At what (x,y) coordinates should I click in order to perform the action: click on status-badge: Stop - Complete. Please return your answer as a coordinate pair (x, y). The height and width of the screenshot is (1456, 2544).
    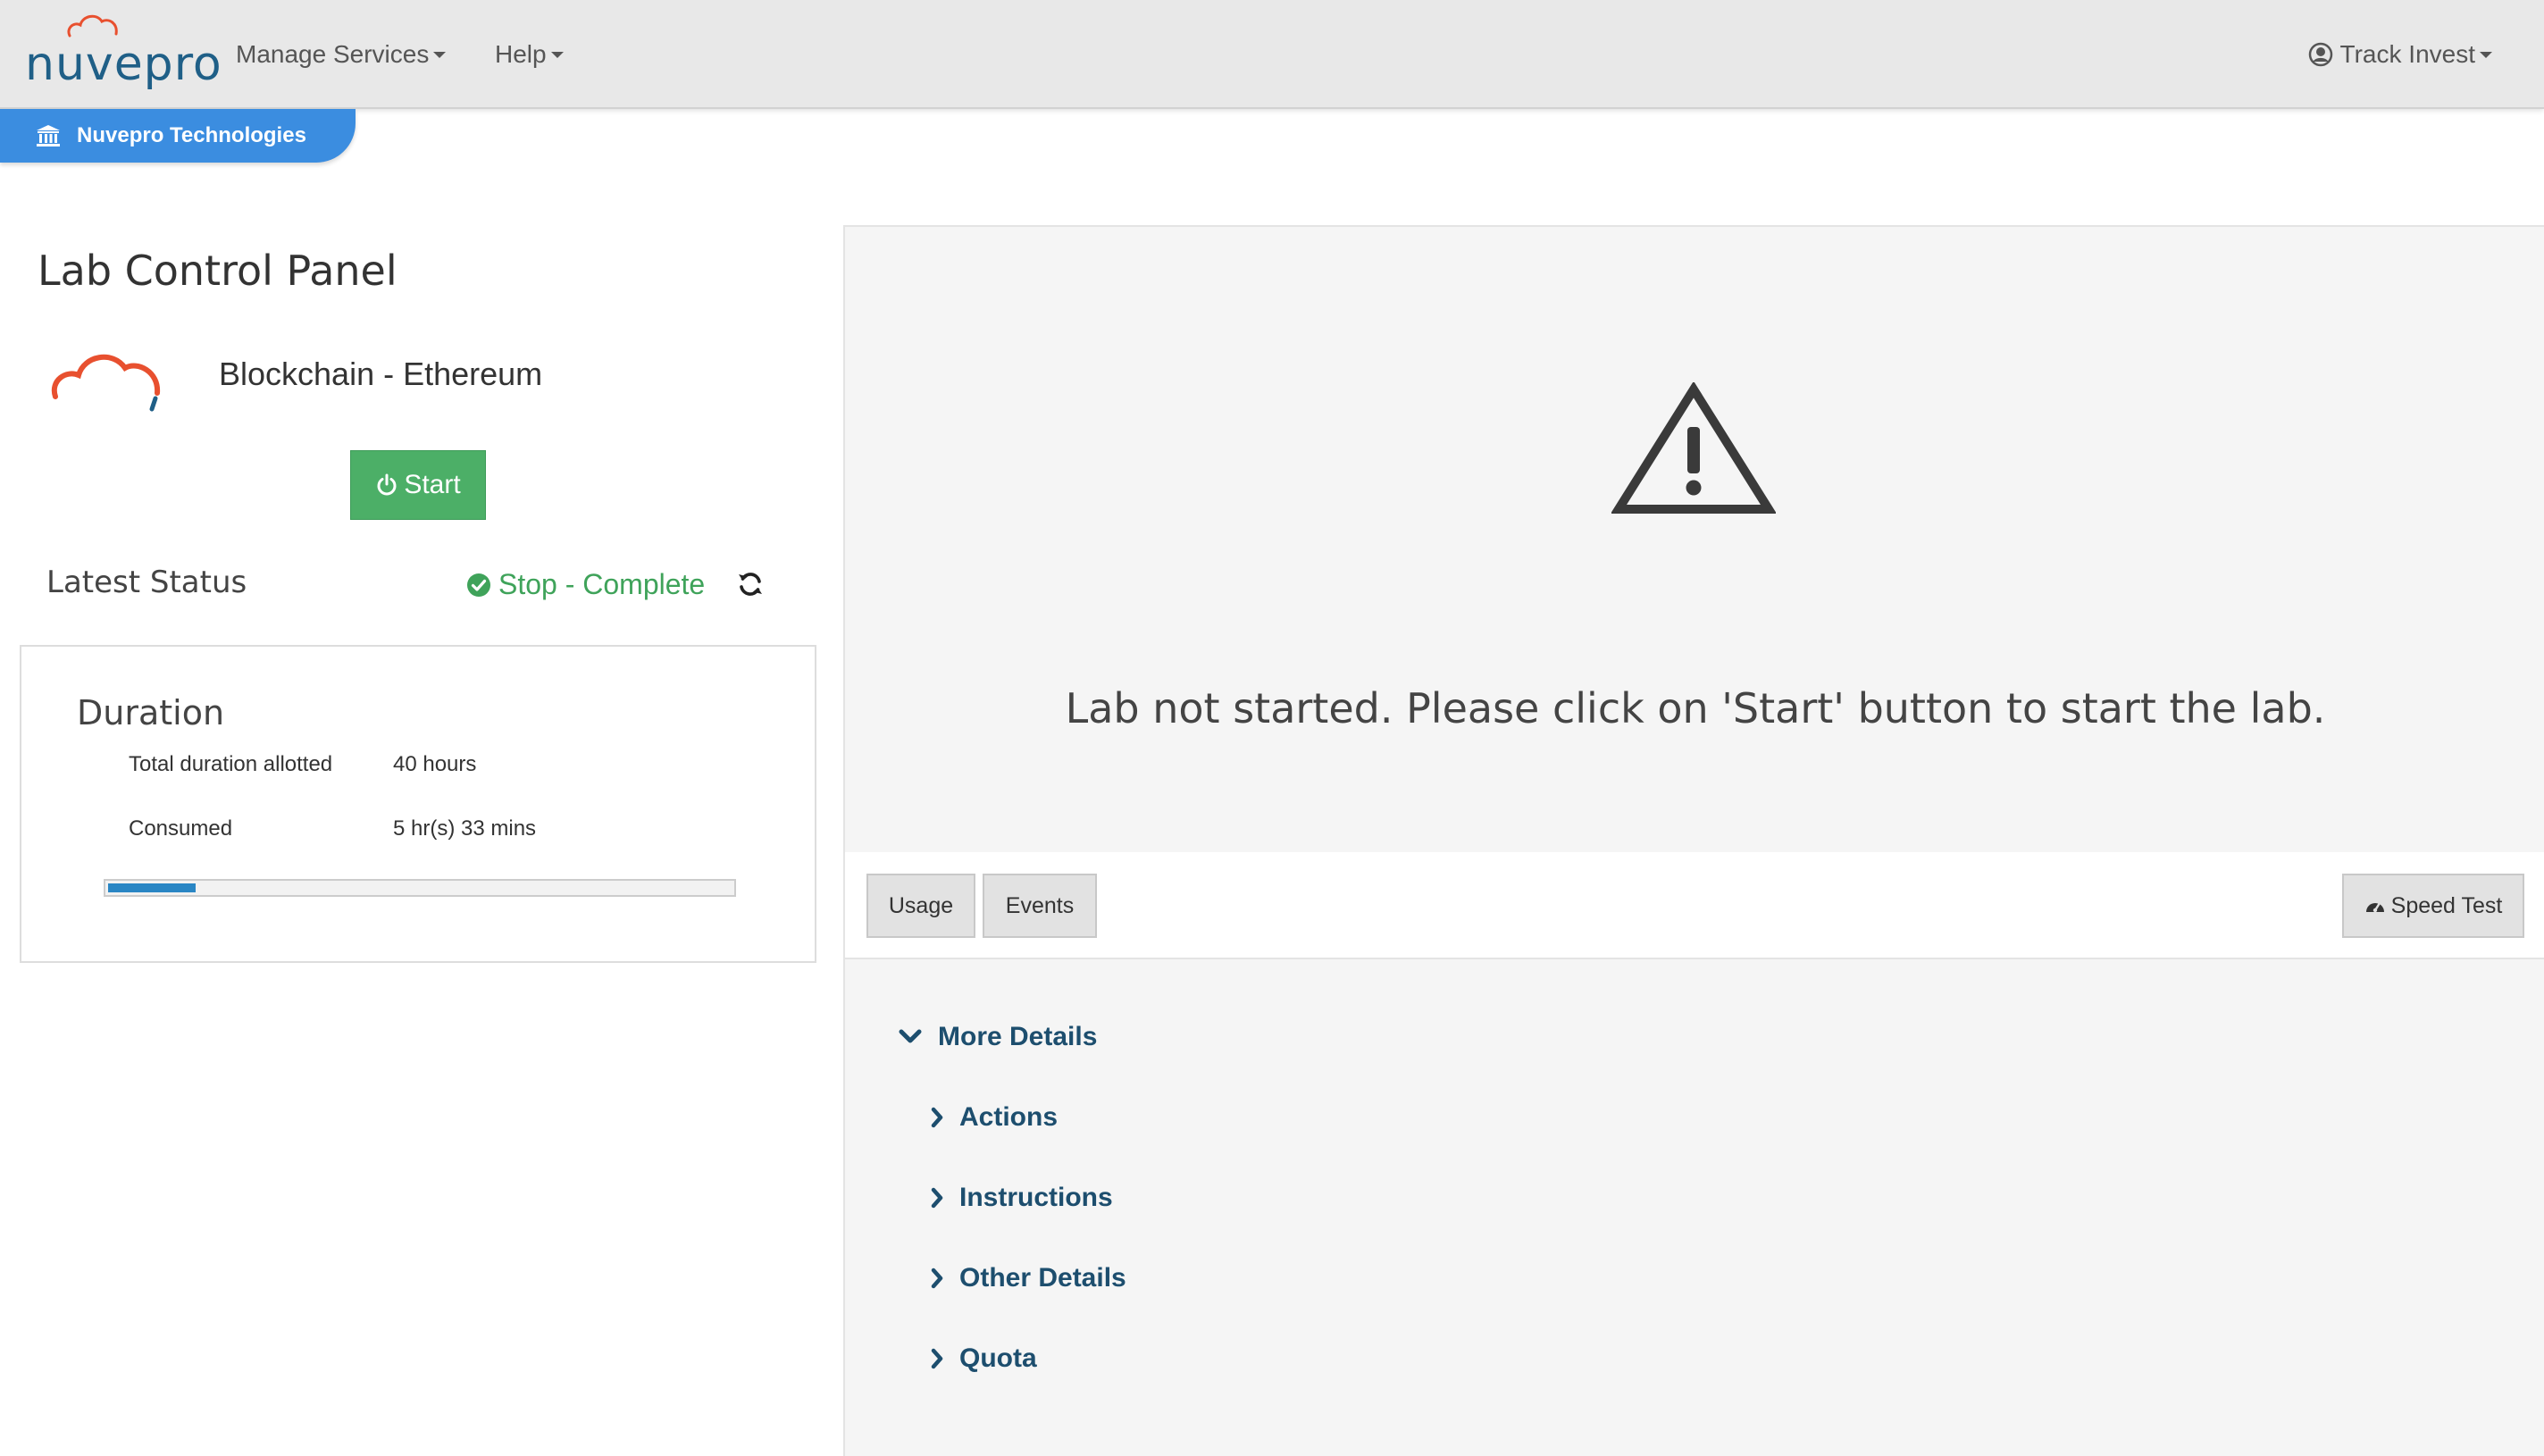
    Looking at the image, I should click on (585, 584).